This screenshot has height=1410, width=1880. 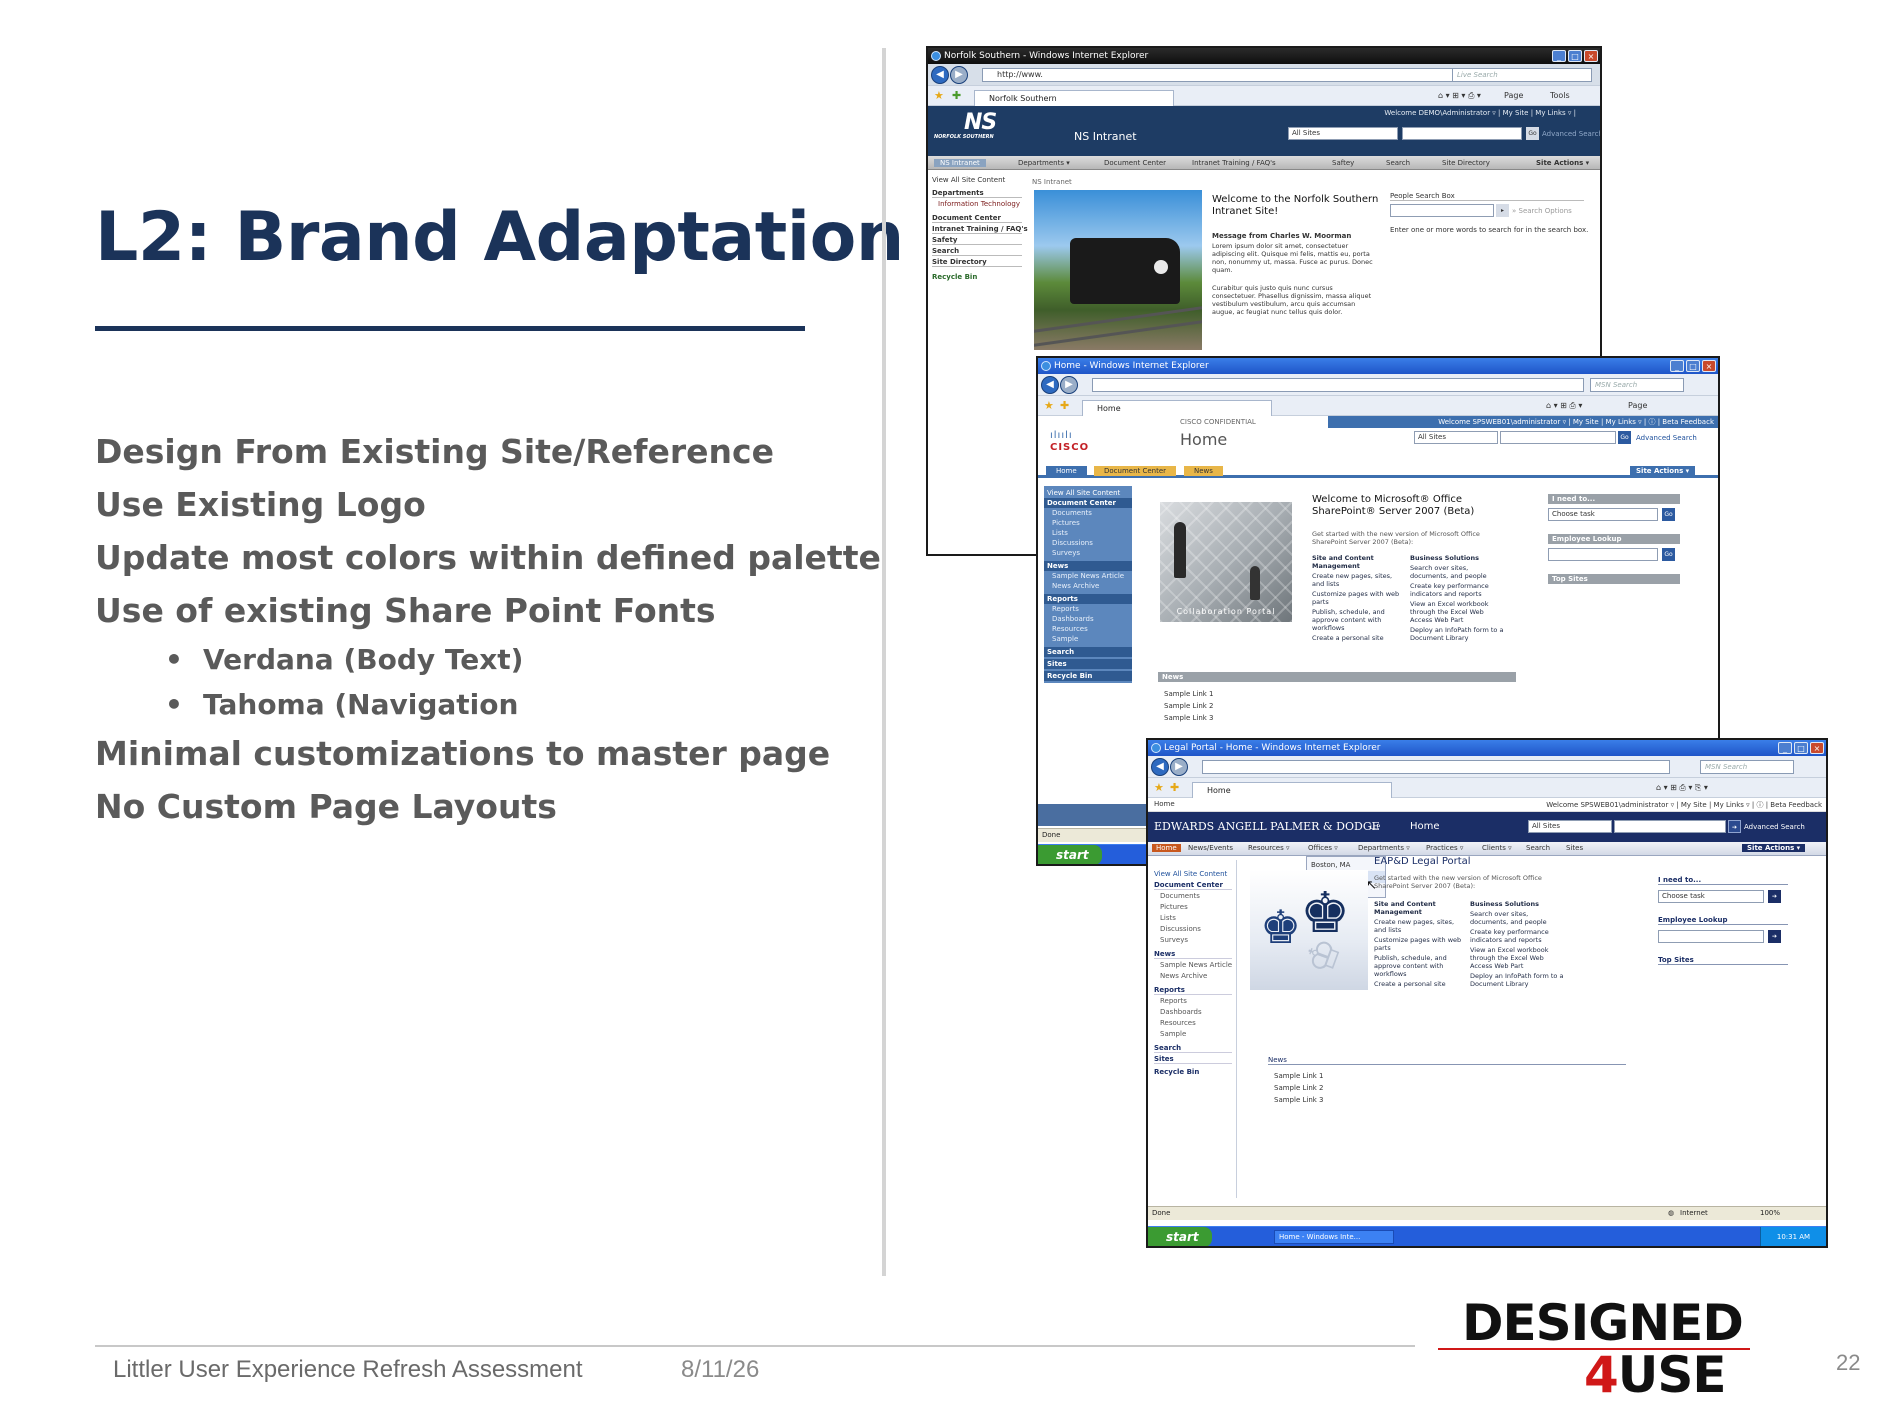 What do you see at coordinates (1663, 471) in the screenshot?
I see `cisco-site-actions: Site Actions ▾` at bounding box center [1663, 471].